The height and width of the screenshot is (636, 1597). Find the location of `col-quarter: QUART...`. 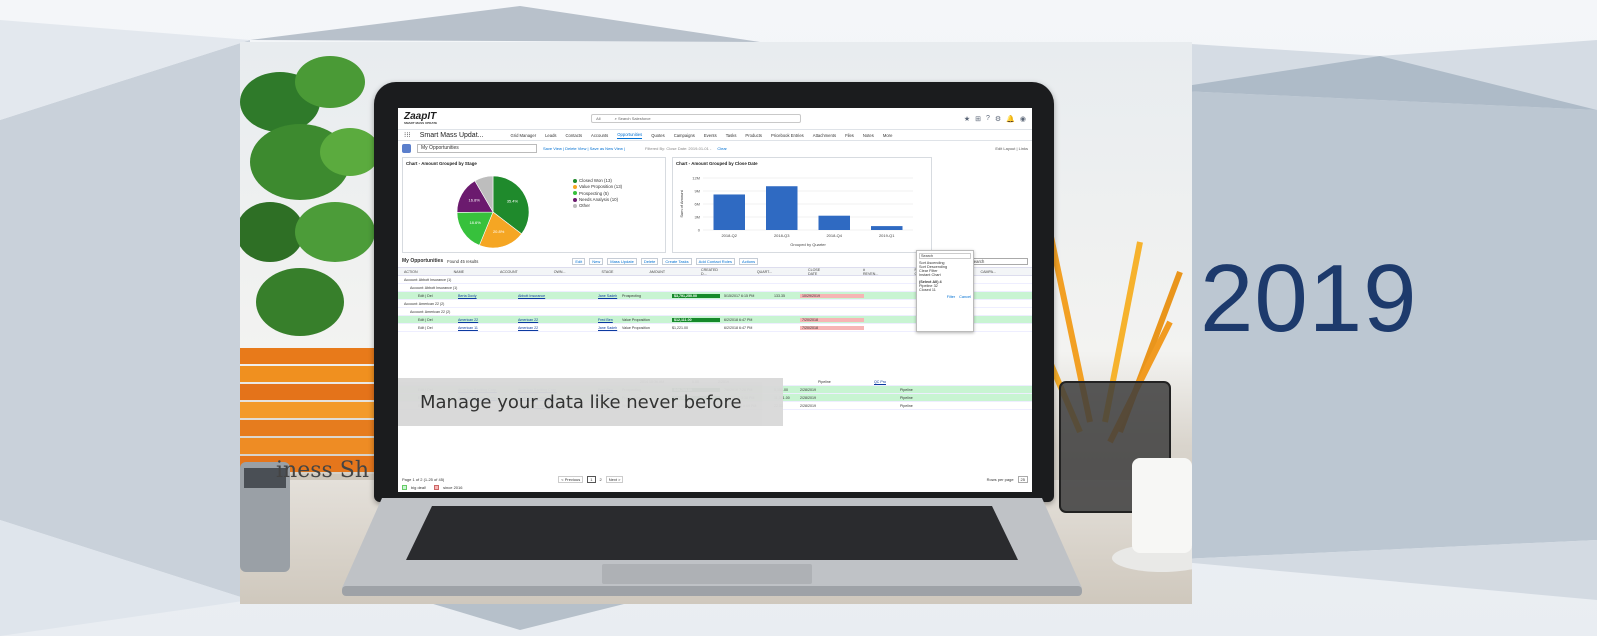

col-quarter: QUART... is located at coordinates (764, 272).